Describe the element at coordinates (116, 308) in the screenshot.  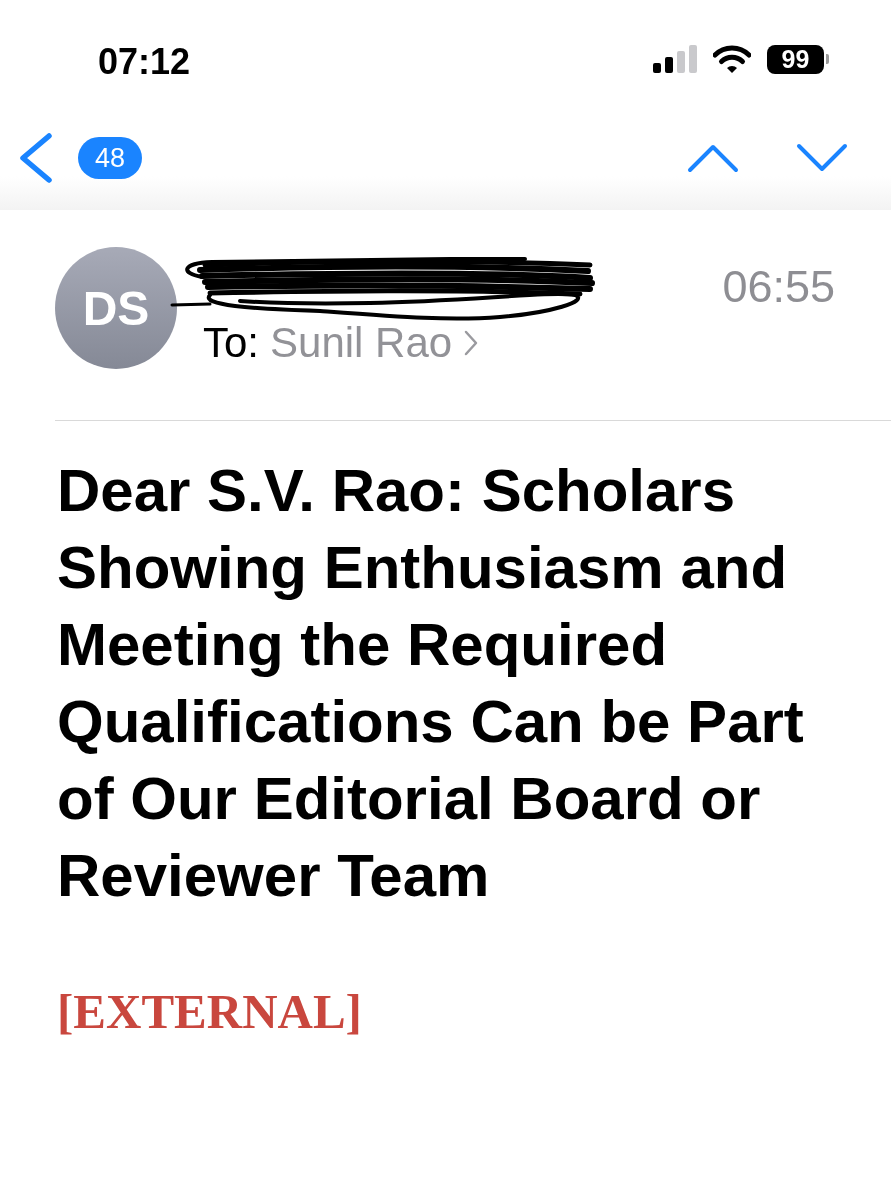
I see `sender-avatar: DS` at that location.